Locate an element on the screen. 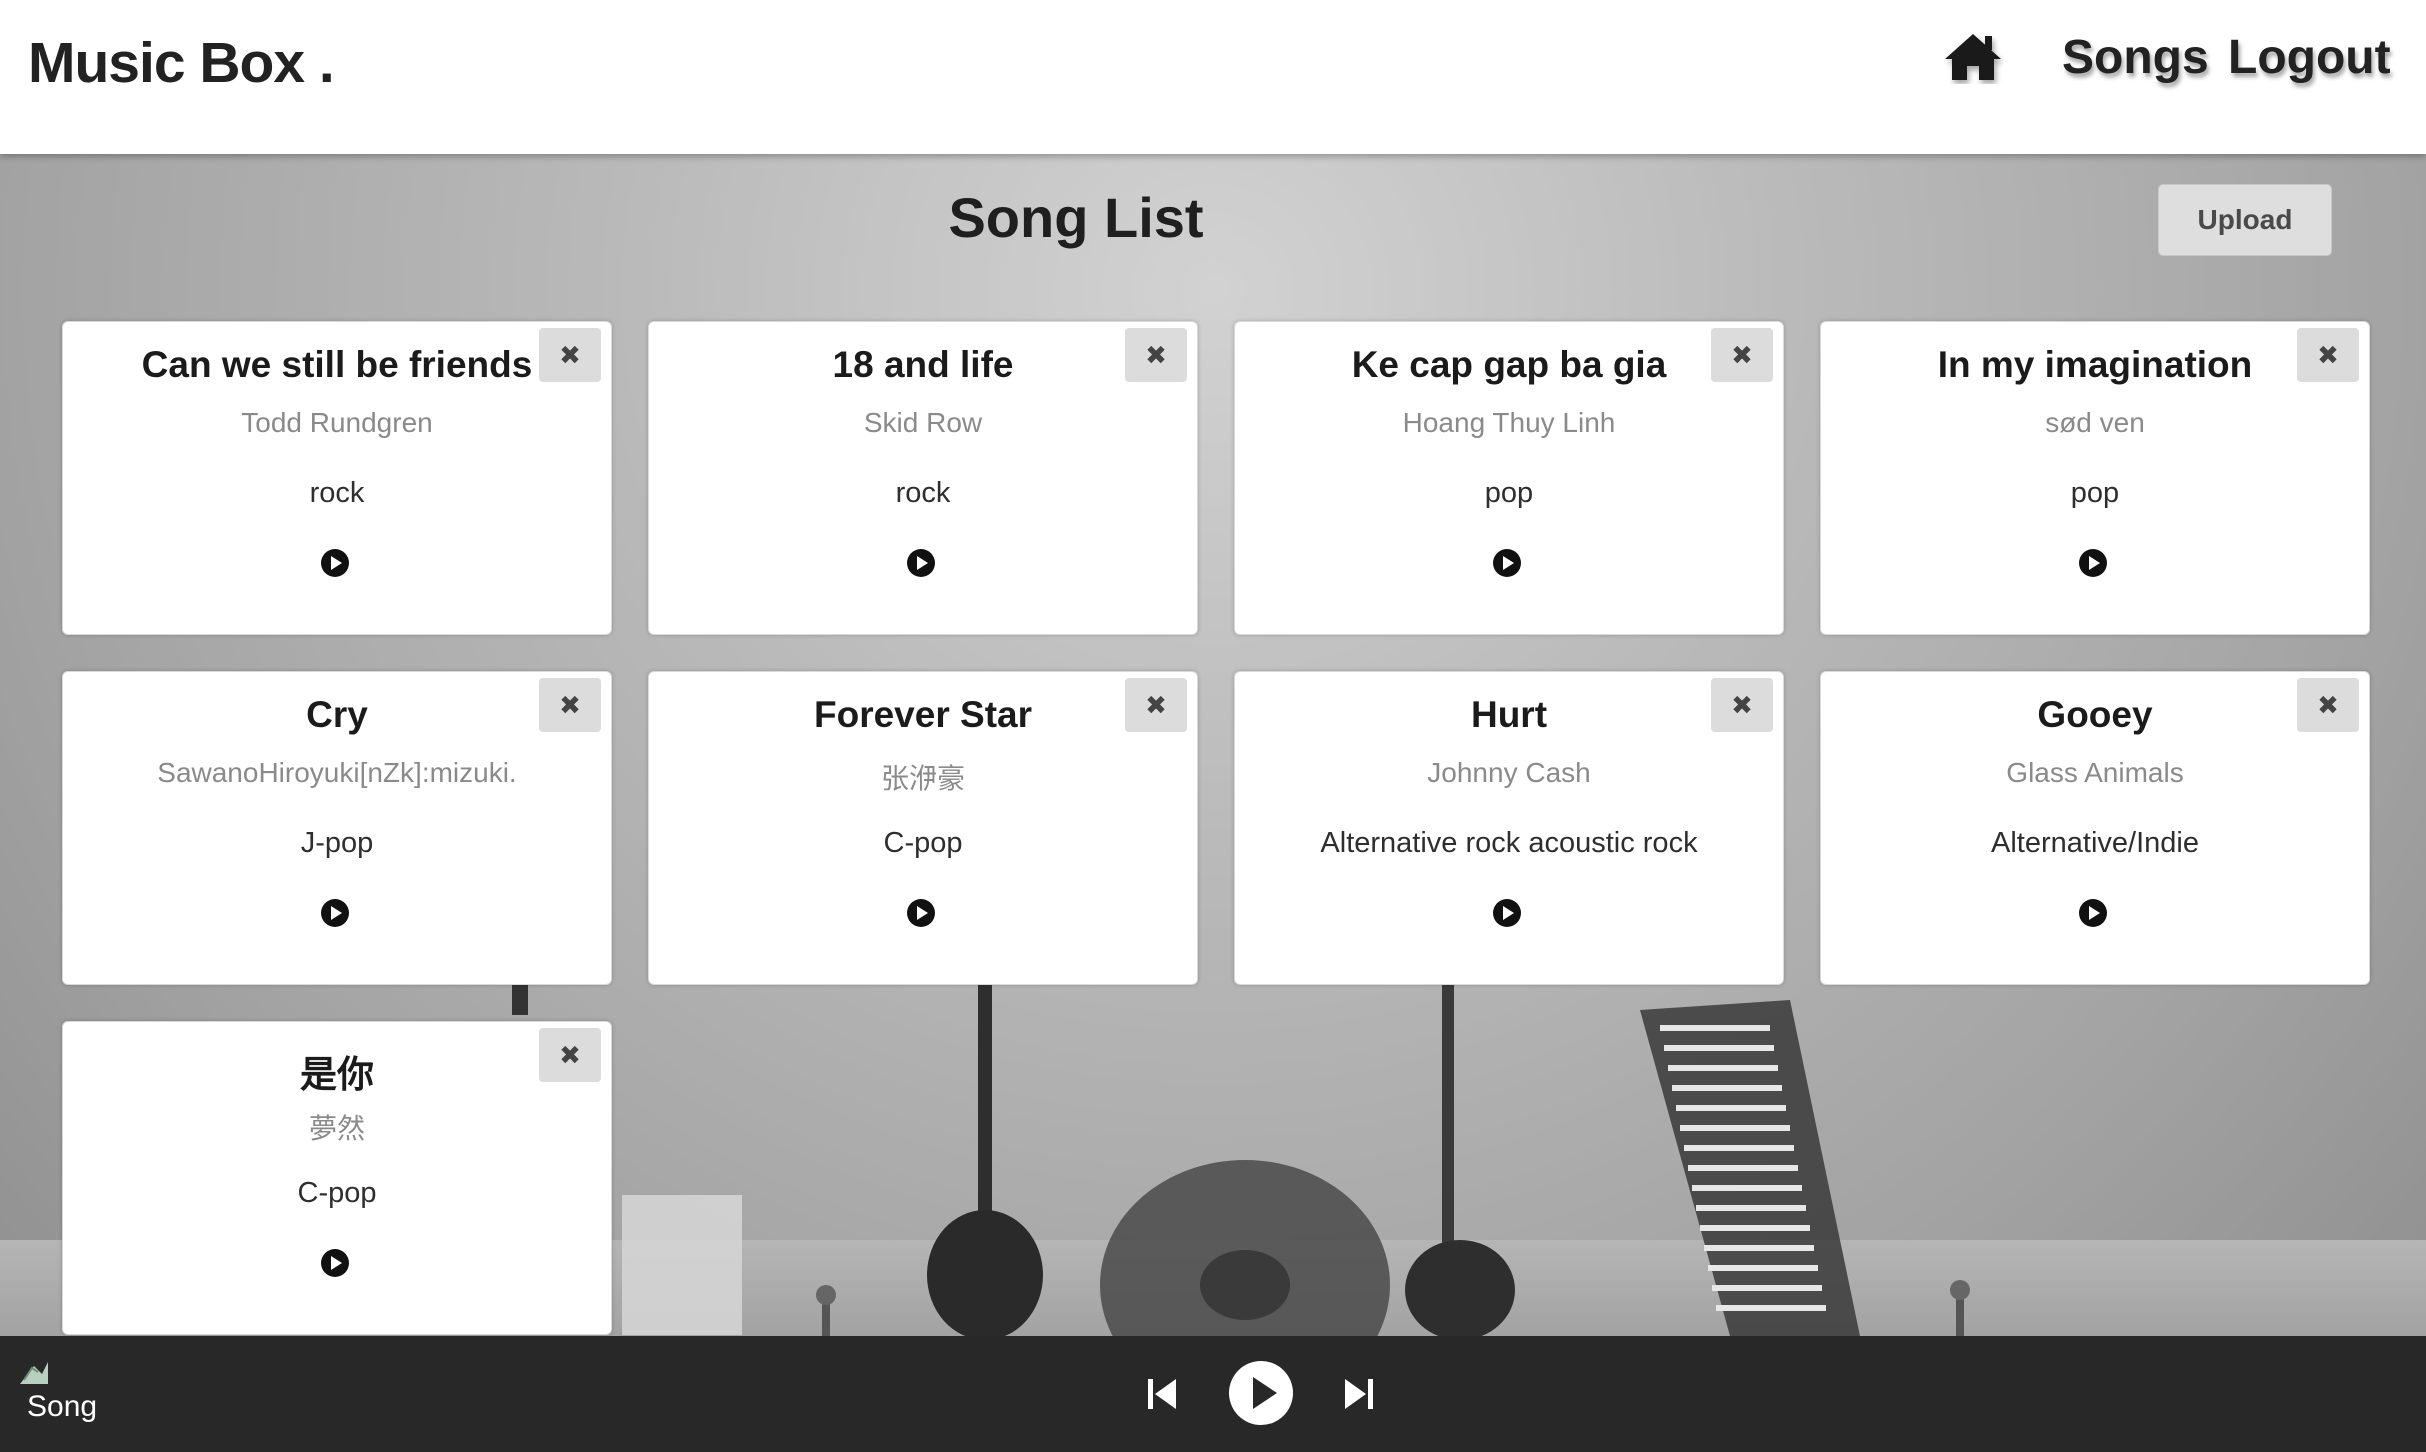 The image size is (2426, 1452). upload-button: Upload is located at coordinates (2245, 220).